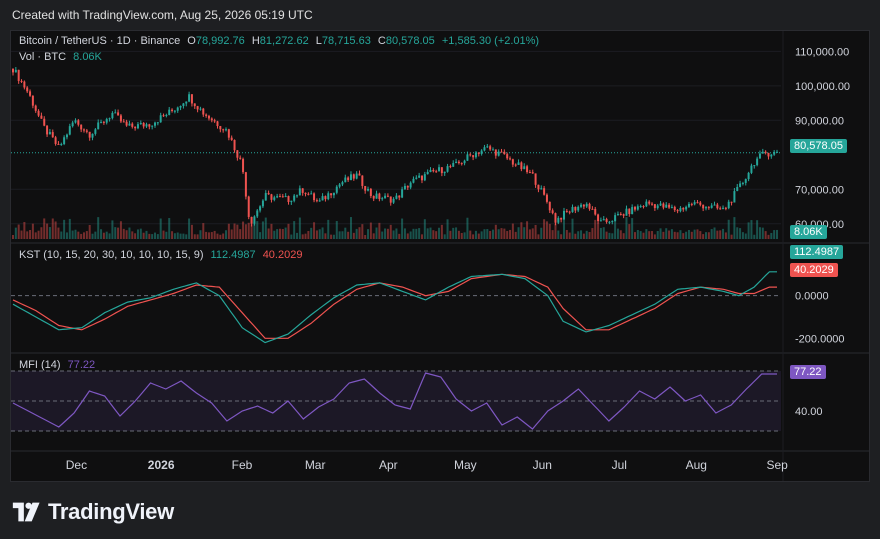  What do you see at coordinates (59, 365) in the screenshot?
I see `mfi-legend: MFI (14) 77.22` at bounding box center [59, 365].